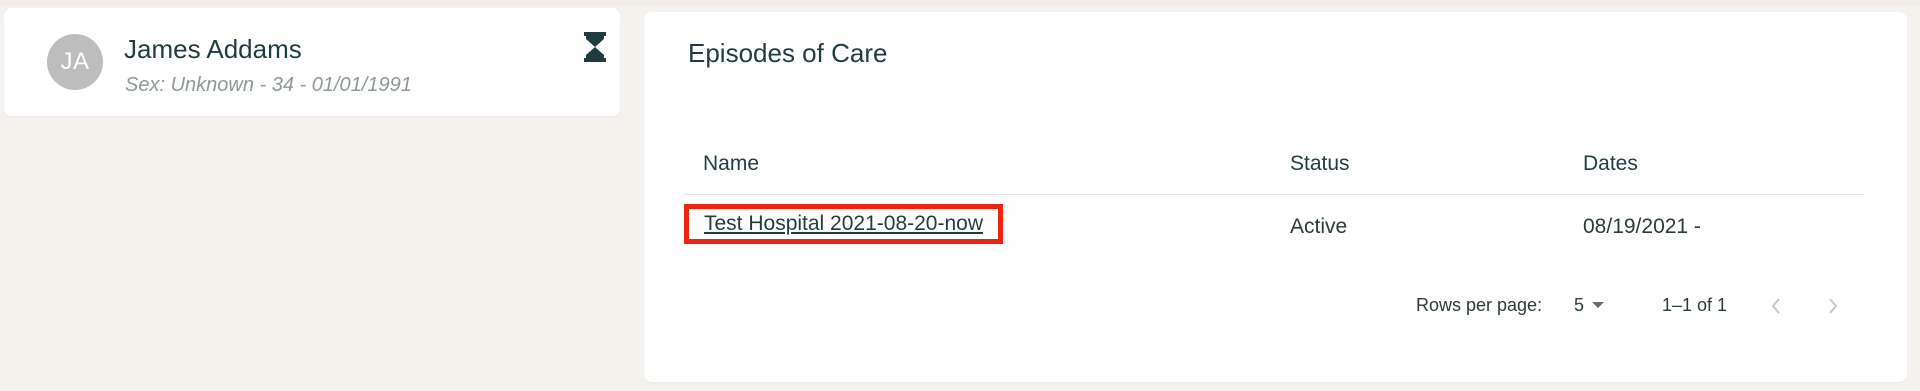  I want to click on chevron-right-icon, so click(1833, 306).